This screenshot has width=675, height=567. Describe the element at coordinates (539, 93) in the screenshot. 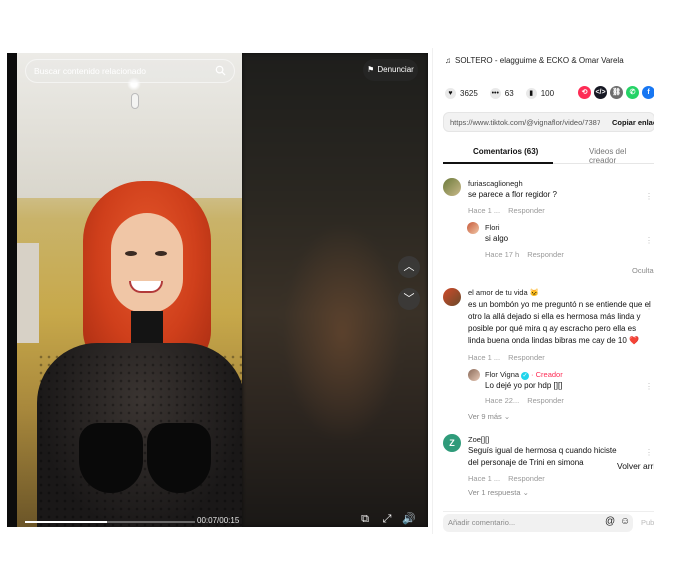

I see `save-stat: ▮ 100` at that location.